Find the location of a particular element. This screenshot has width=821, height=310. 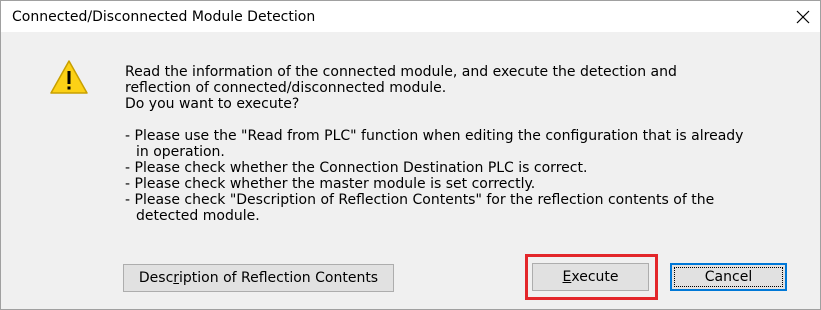

window-title: Connected/Disconnected Module Detection is located at coordinates (164, 17).